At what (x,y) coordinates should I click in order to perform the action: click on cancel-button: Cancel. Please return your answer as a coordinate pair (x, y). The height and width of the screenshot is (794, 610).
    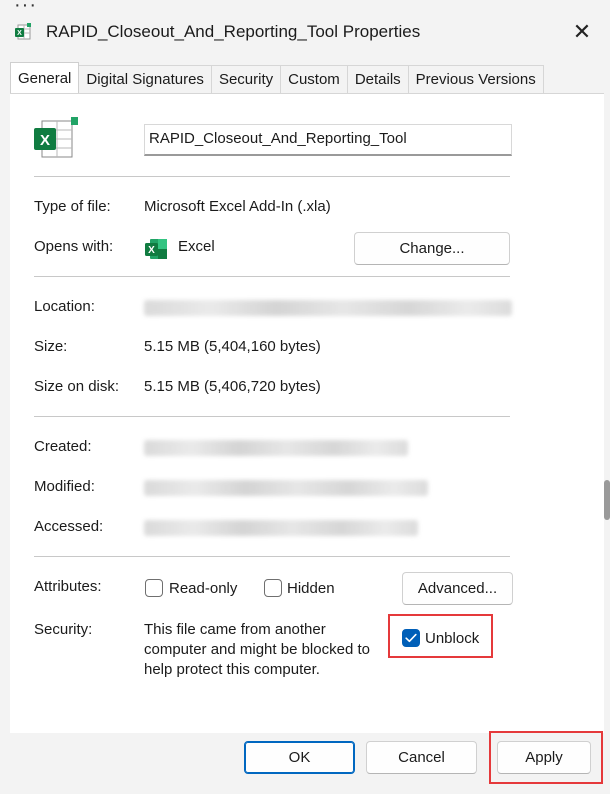
    Looking at the image, I should click on (421, 757).